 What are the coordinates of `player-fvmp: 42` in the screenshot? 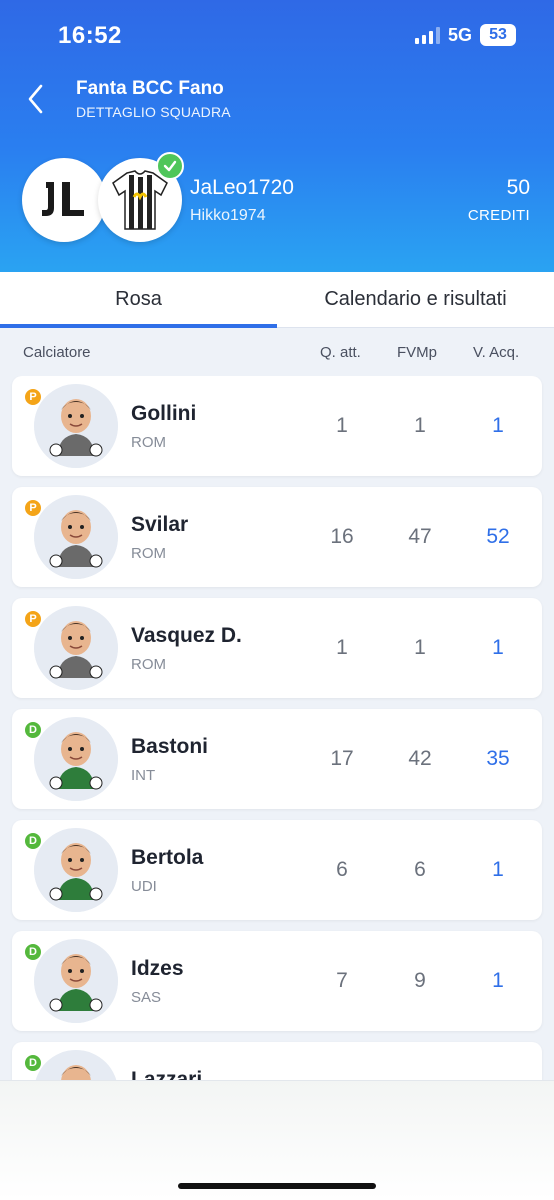 It's located at (420, 758).